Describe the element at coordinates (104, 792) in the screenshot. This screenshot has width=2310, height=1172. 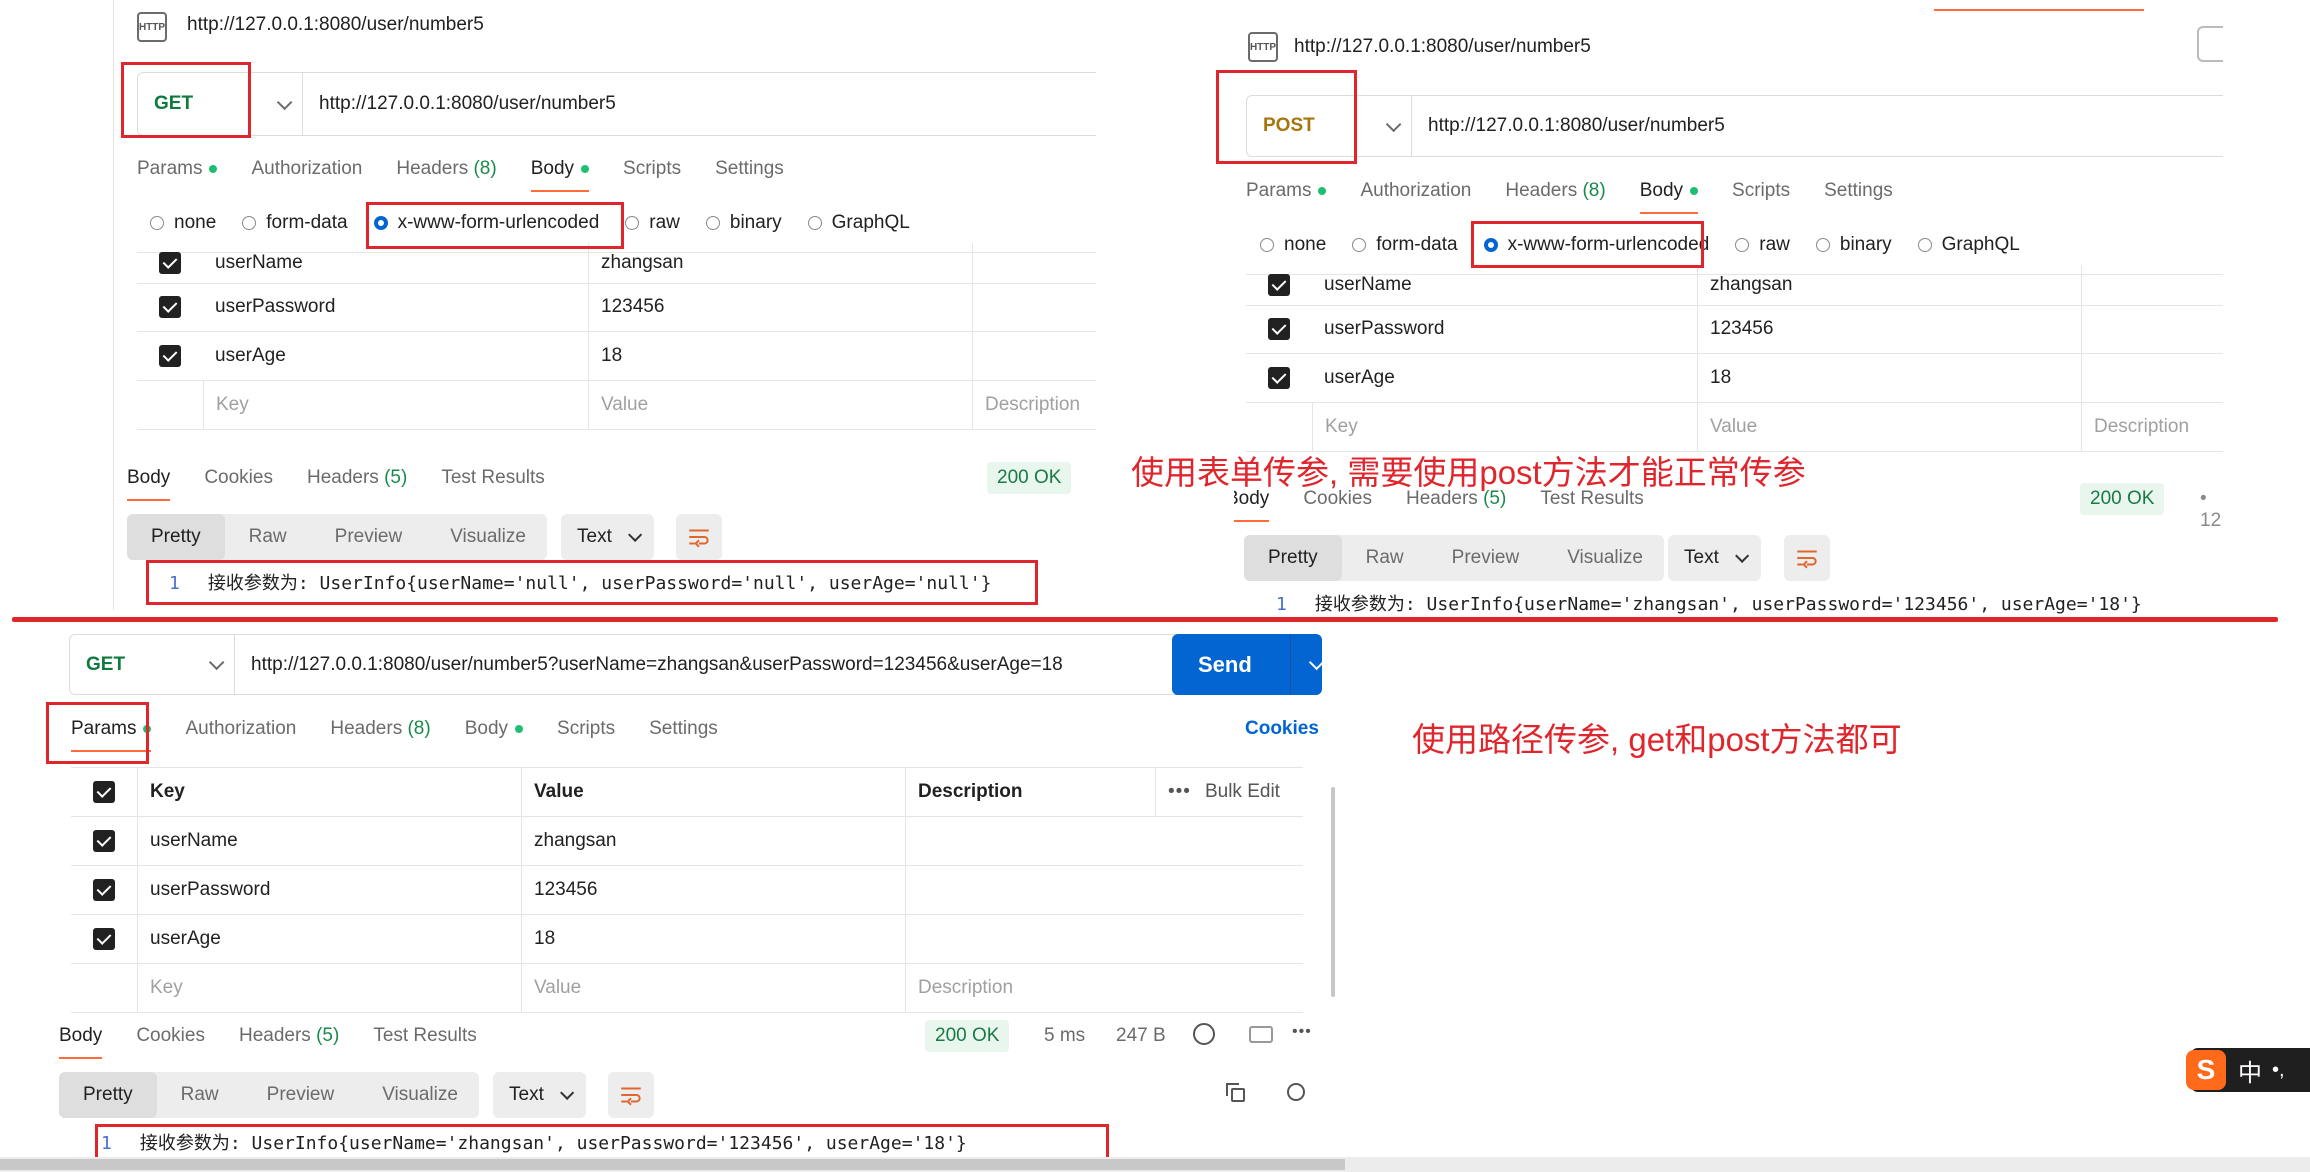
I see `select-all-checkbox` at that location.